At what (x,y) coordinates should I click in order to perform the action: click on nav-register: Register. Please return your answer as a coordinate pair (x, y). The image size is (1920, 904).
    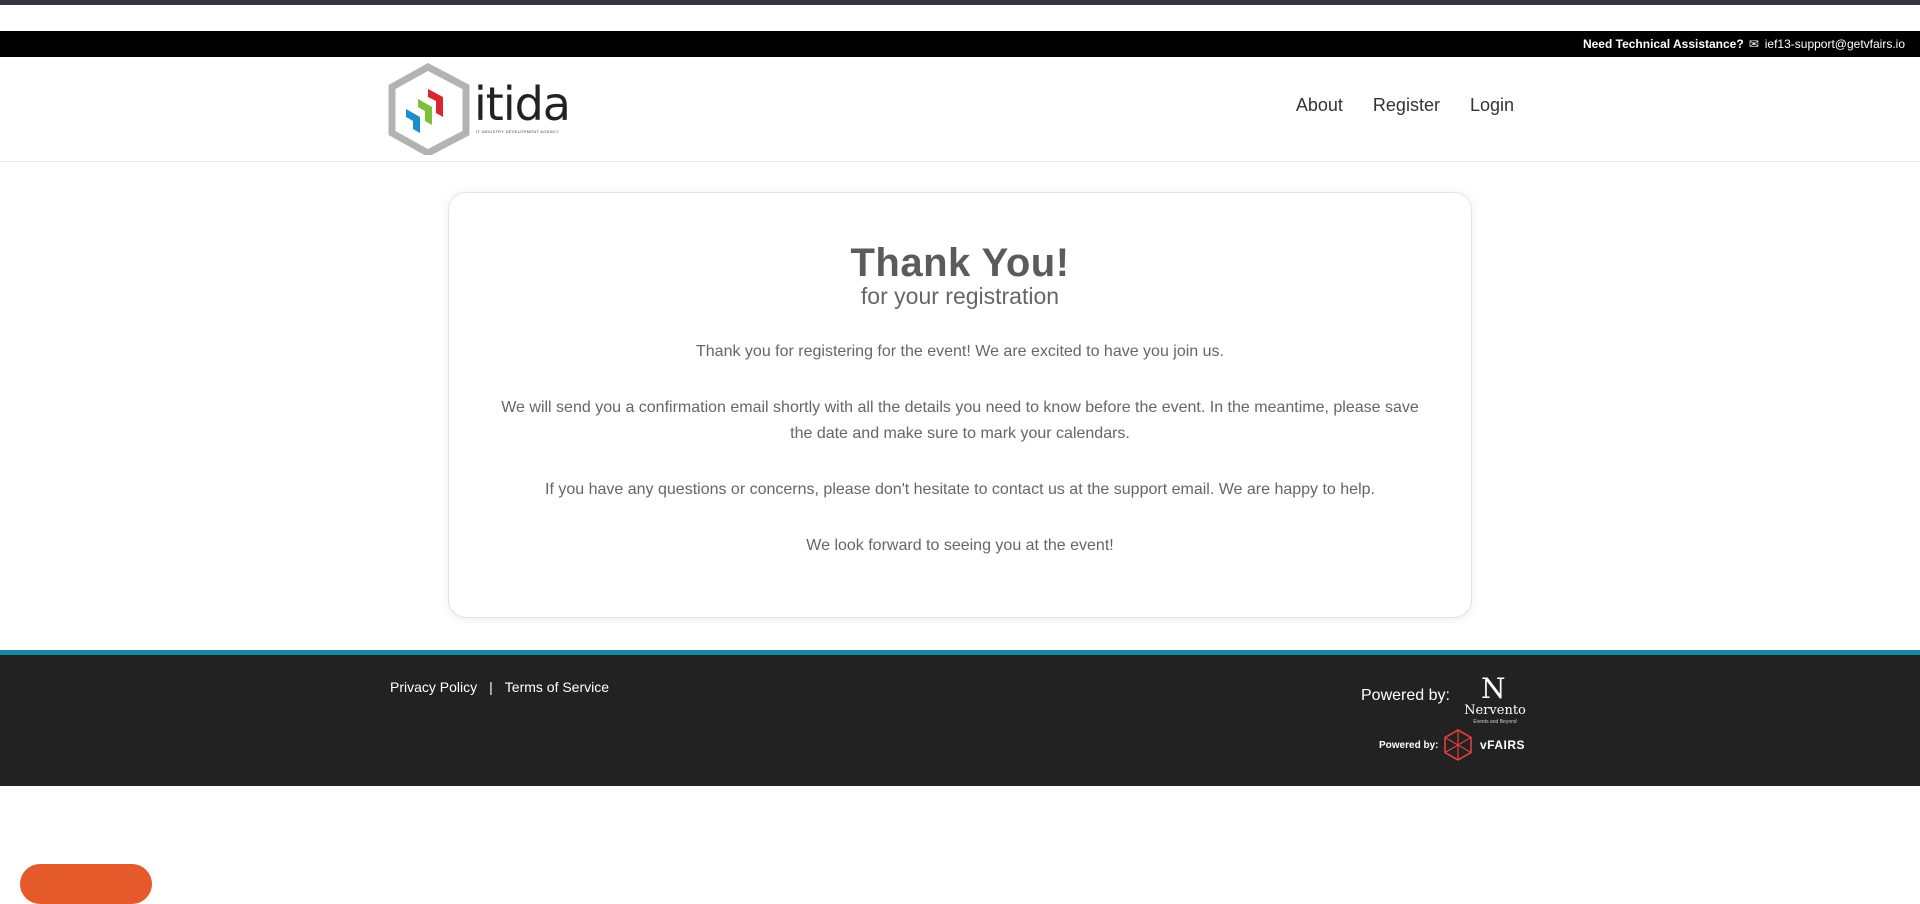
    Looking at the image, I should click on (1406, 105).